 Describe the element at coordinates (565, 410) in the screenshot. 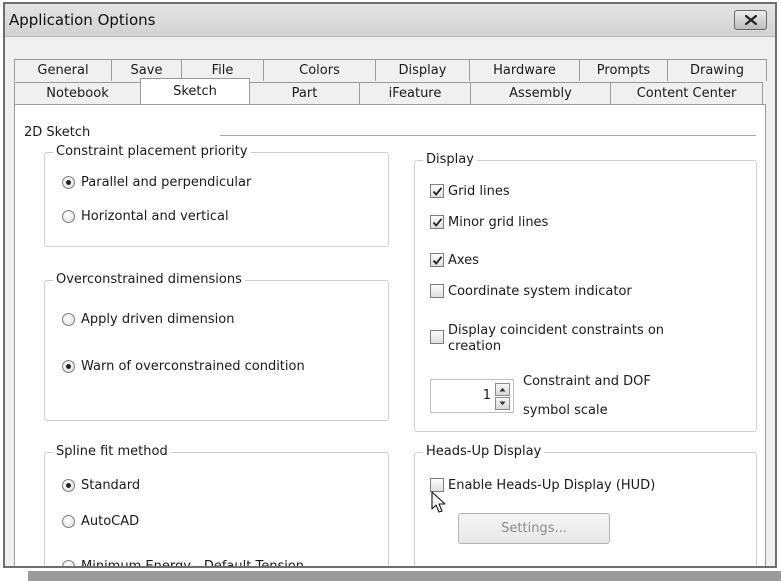

I see `symbol-scale-label-line2: symbol scale` at that location.